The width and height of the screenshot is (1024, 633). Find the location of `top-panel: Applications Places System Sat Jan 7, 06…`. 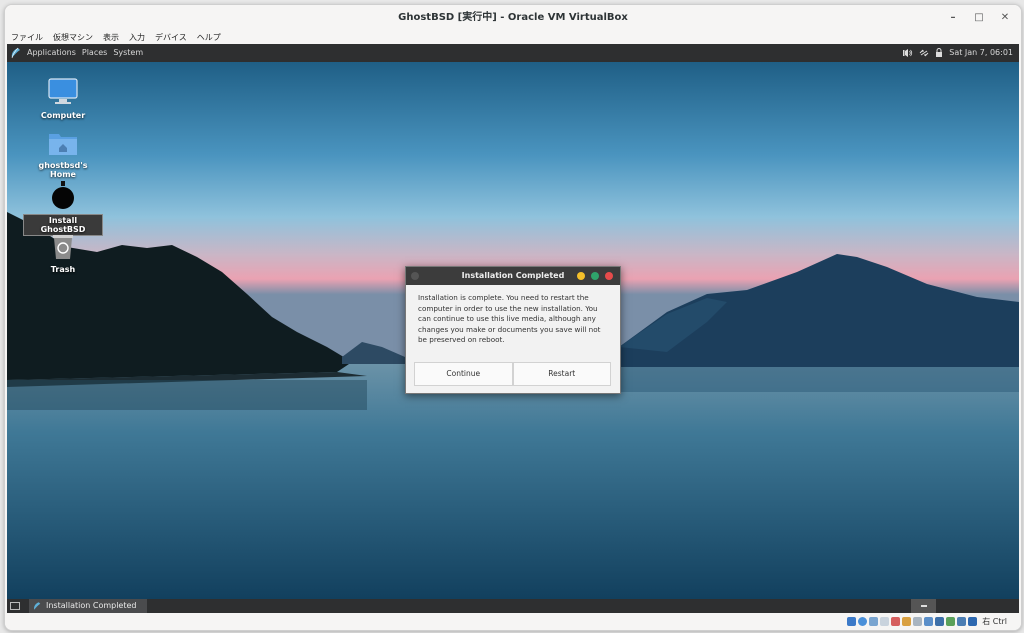

top-panel: Applications Places System Sat Jan 7, 06… is located at coordinates (513, 53).